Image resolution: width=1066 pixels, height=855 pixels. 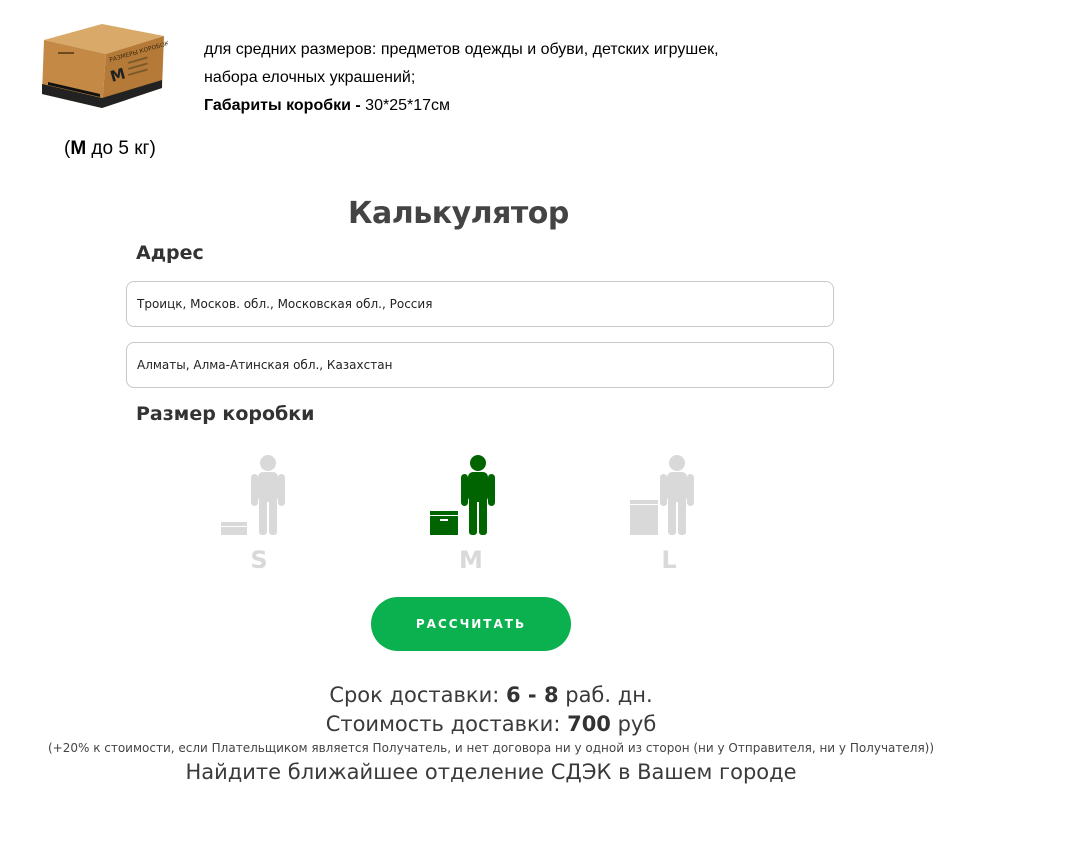 What do you see at coordinates (605, 695) in the screenshot?
I see `delivery-time-unit: раб. дн.` at bounding box center [605, 695].